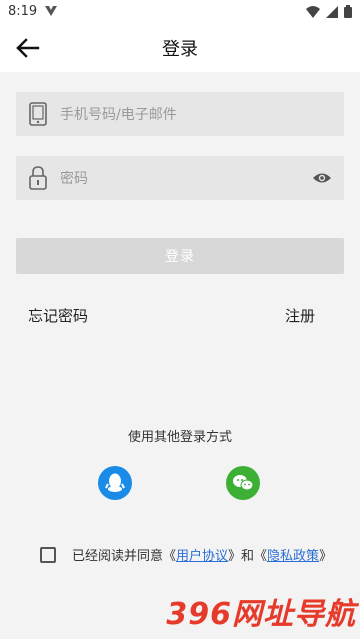  What do you see at coordinates (261, 614) in the screenshot?
I see `watermark: 396网址导航` at bounding box center [261, 614].